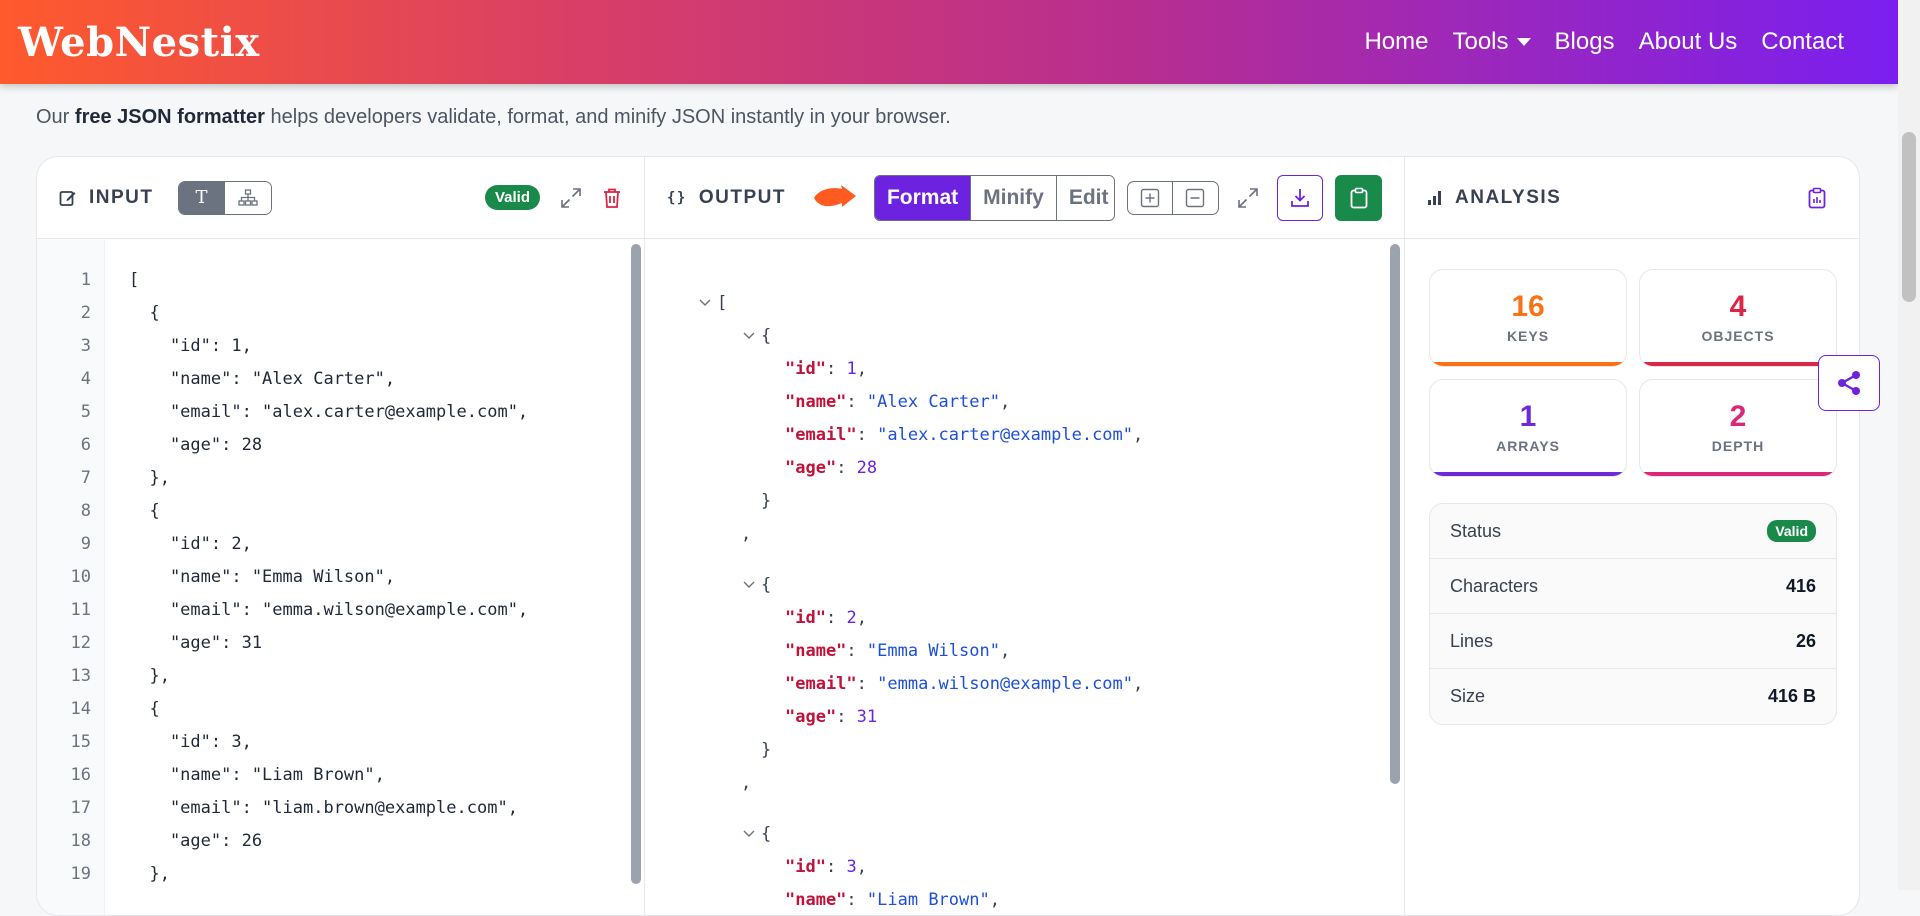  I want to click on line-number: 11, so click(80, 610).